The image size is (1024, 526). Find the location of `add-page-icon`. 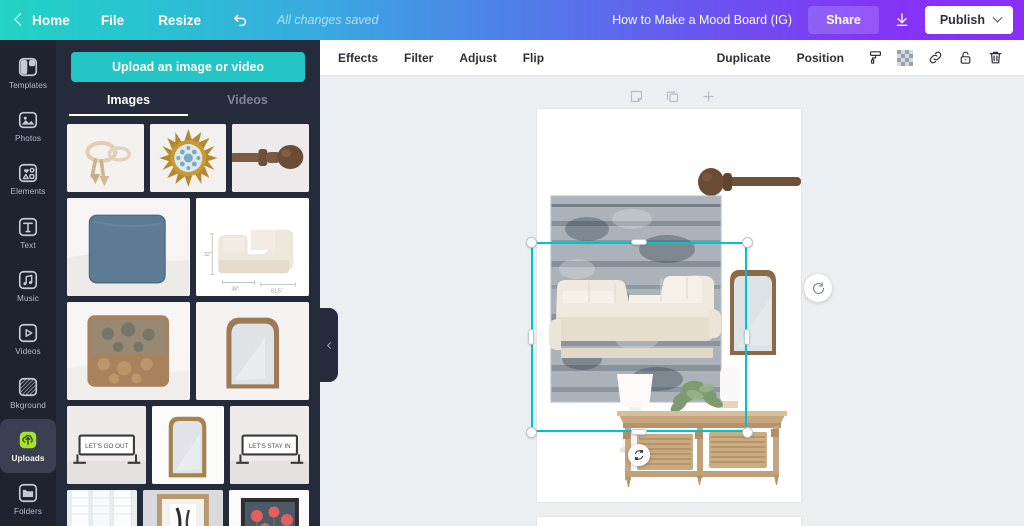

add-page-icon is located at coordinates (708, 96).